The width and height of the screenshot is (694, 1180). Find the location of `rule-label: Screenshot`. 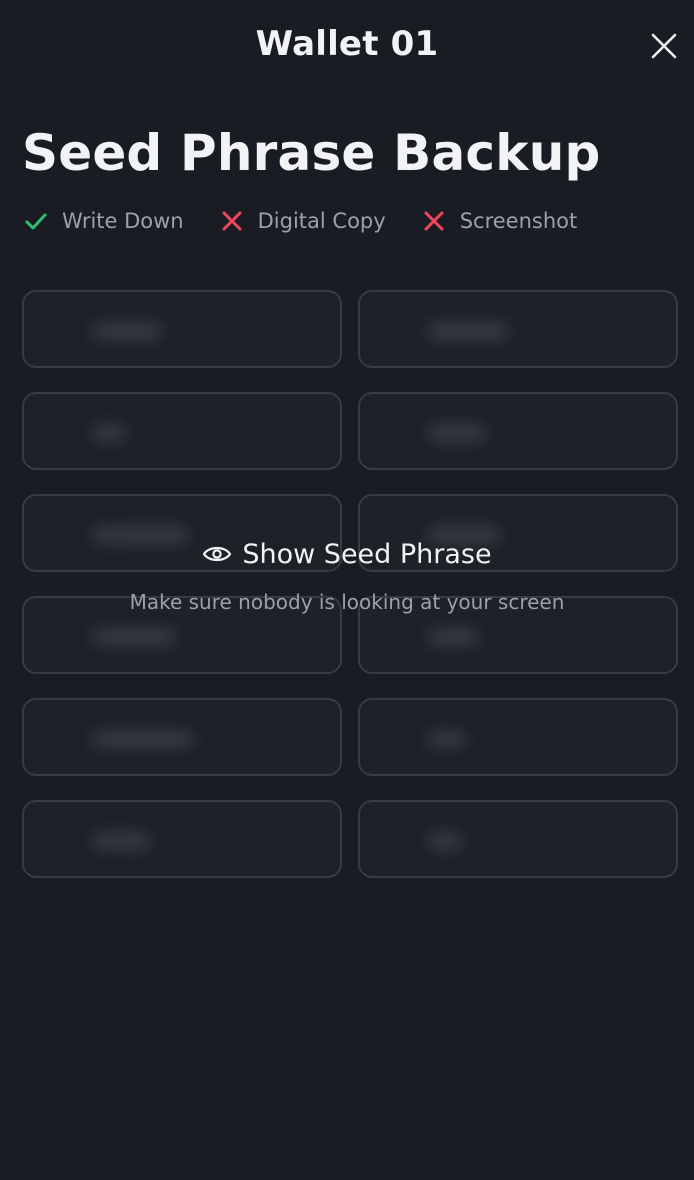

rule-label: Screenshot is located at coordinates (518, 221).